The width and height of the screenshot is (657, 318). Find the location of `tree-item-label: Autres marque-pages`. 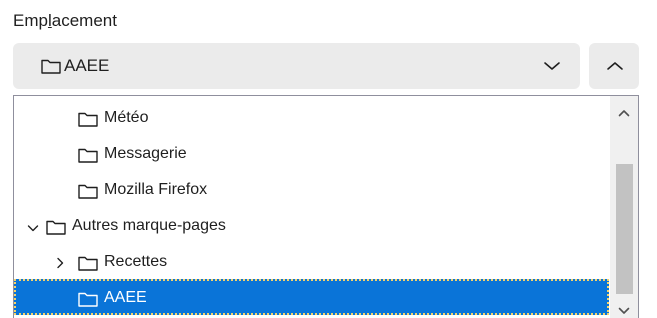

tree-item-label: Autres marque-pages is located at coordinates (149, 225).